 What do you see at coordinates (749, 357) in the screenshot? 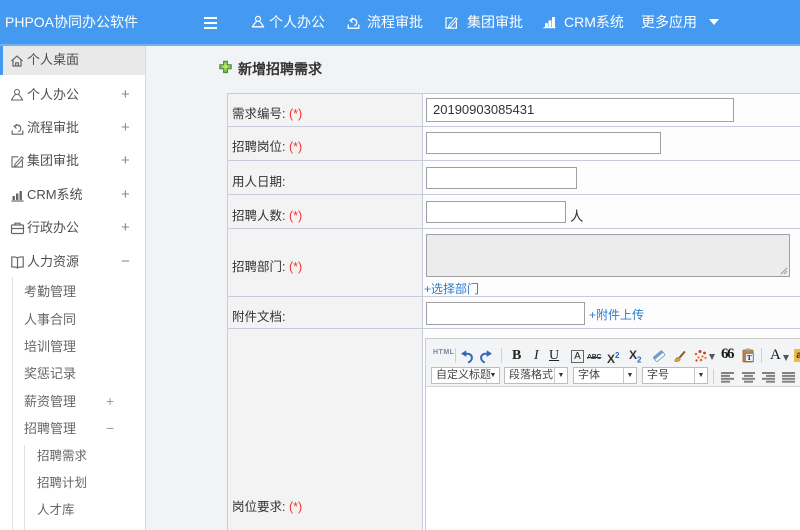
I see `svg-text: T` at bounding box center [749, 357].